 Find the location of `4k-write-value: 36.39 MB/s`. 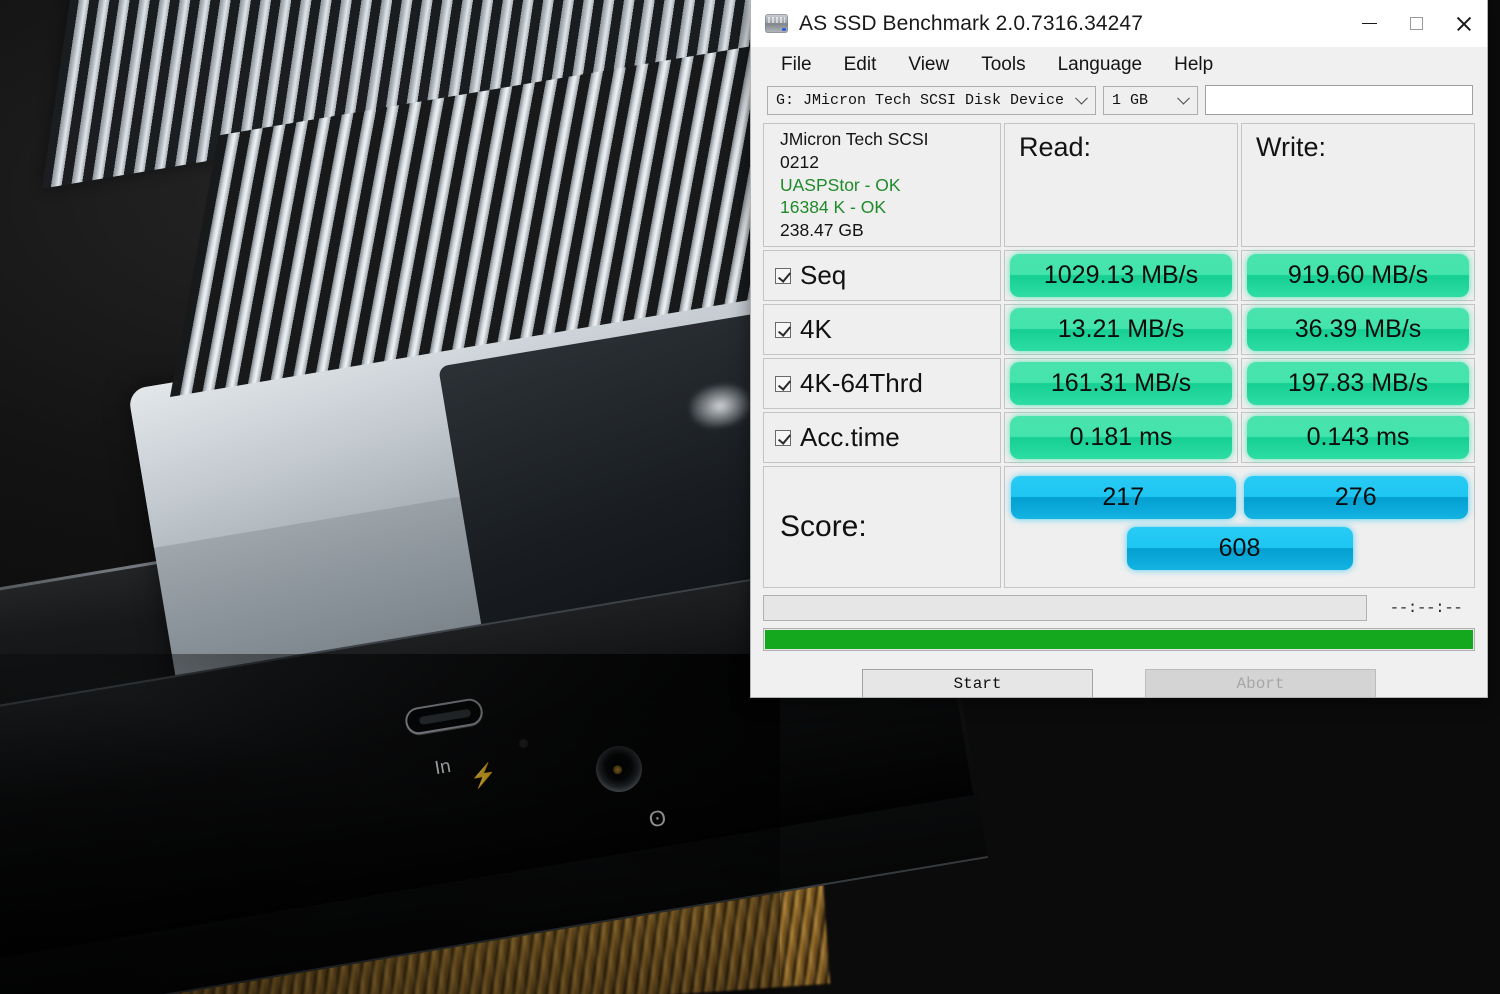

4k-write-value: 36.39 MB/s is located at coordinates (1358, 329).